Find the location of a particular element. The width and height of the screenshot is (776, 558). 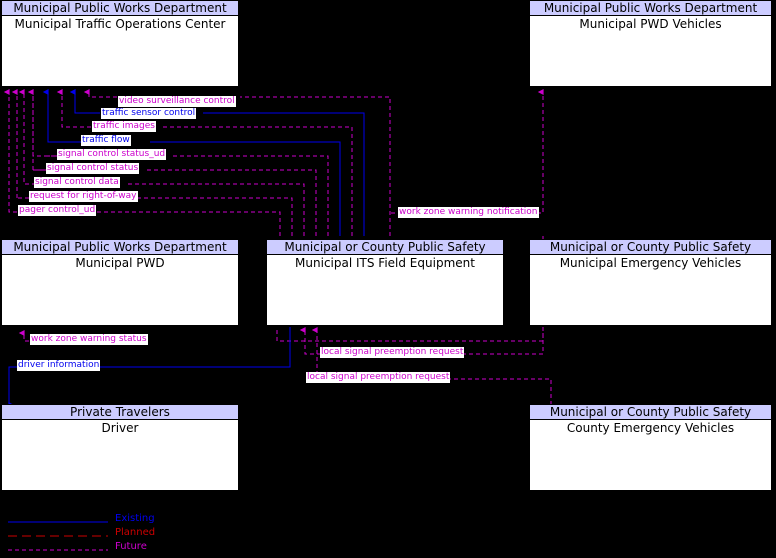

legend-row-future: Future is located at coordinates (115, 548).